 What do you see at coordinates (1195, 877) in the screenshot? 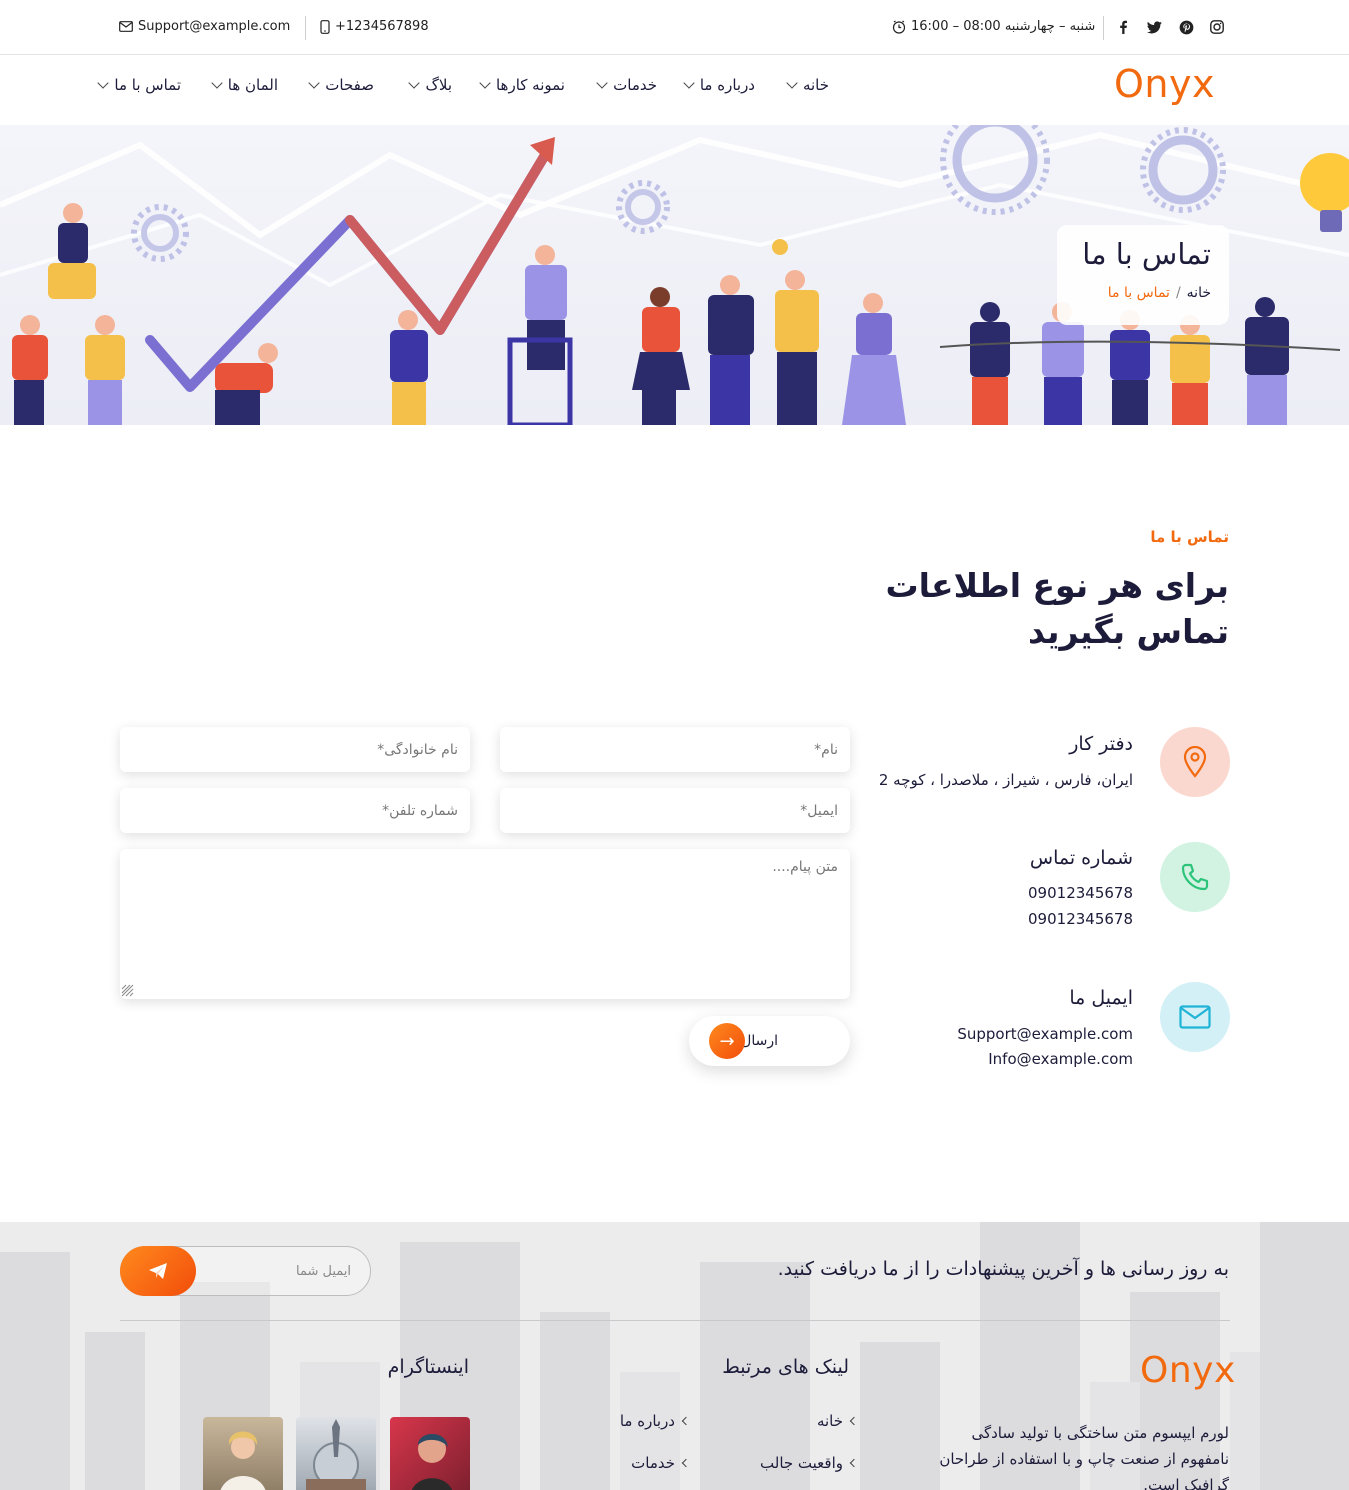
I see `phone-icon` at bounding box center [1195, 877].